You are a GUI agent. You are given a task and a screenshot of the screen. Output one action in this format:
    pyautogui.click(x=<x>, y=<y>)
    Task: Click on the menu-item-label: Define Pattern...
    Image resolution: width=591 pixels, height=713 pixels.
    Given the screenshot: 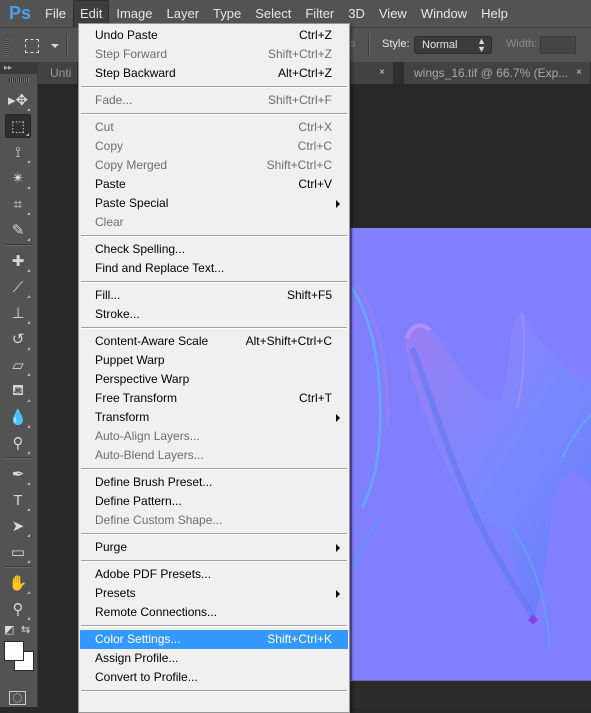 What is the action you would take?
    pyautogui.click(x=138, y=501)
    